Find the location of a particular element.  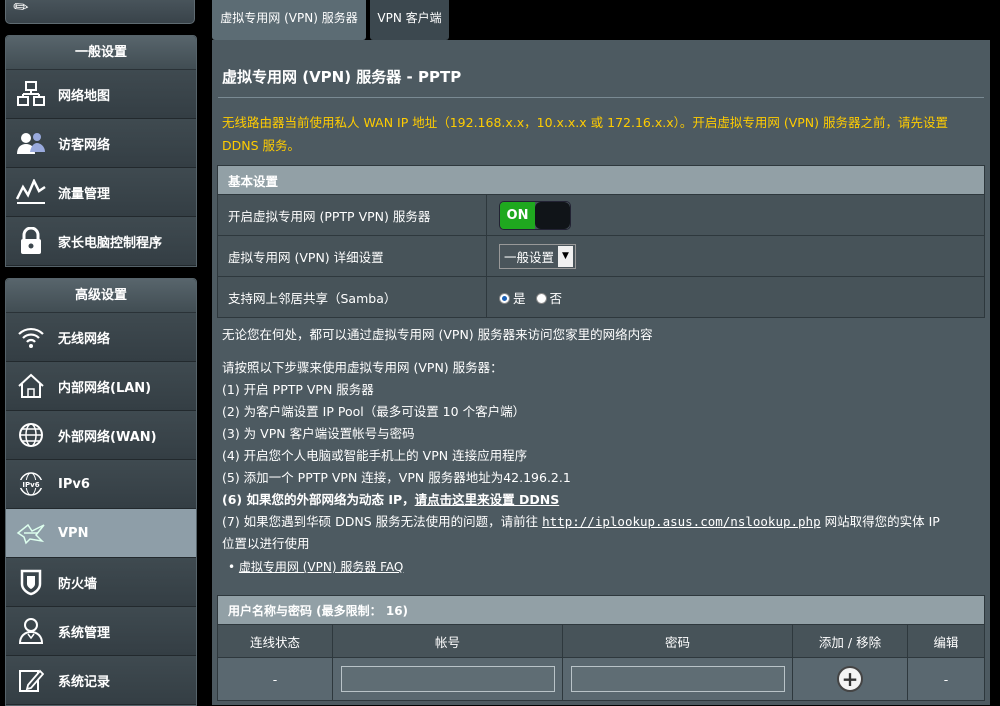

vpn-detail-label: 虚拟专用网 (VPN) 详细设置 is located at coordinates (352, 256).